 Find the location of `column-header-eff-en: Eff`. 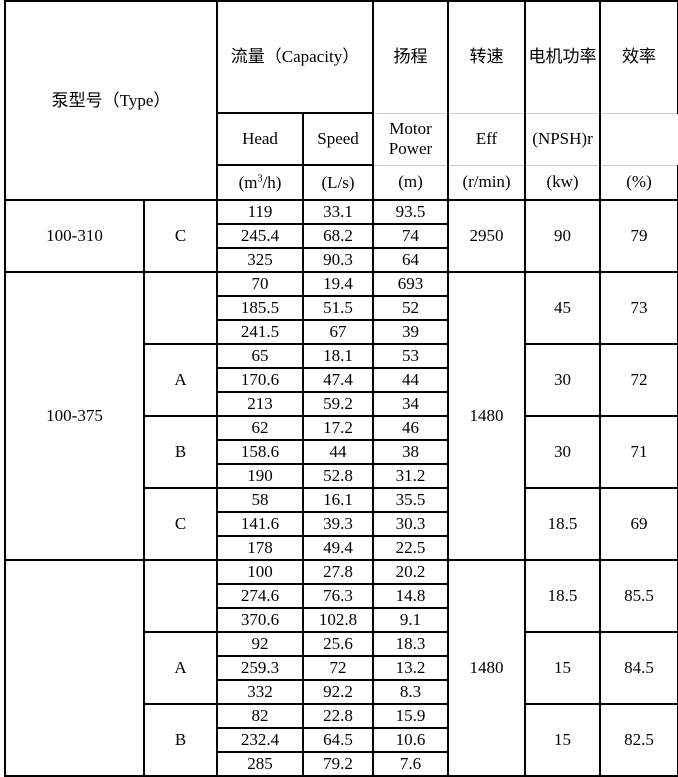

column-header-eff-en: Eff is located at coordinates (487, 139).